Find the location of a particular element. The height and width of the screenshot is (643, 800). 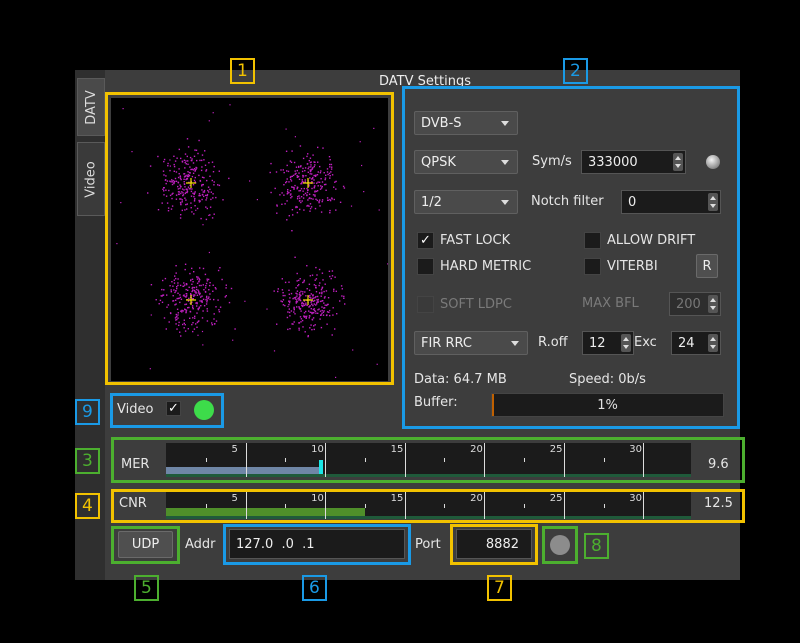

modulation-dropdown: QPSK is located at coordinates (466, 162).